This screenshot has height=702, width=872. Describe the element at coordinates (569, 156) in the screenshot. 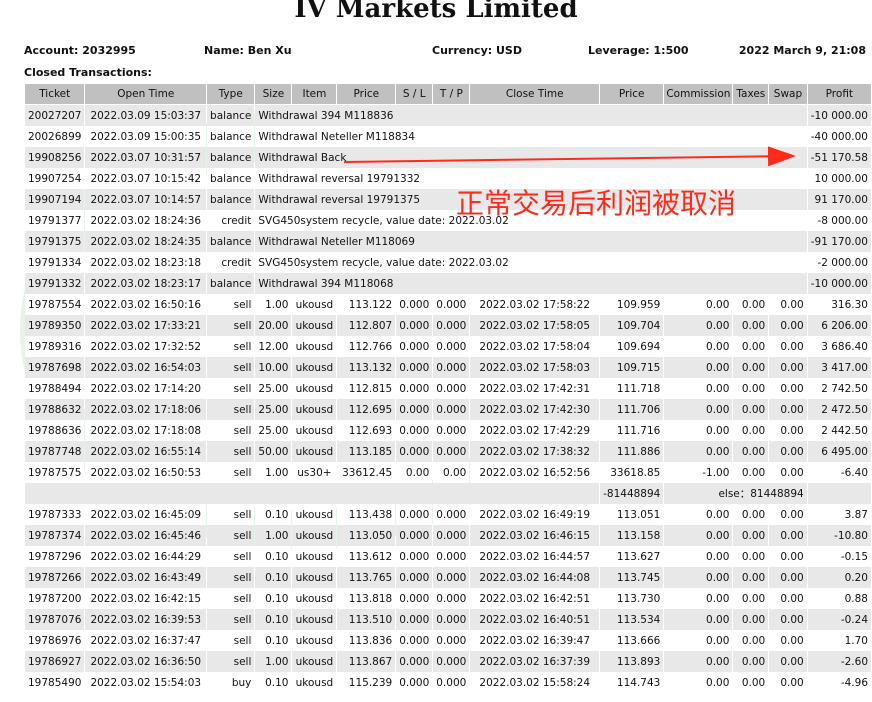

I see `annotation-arrow` at that location.